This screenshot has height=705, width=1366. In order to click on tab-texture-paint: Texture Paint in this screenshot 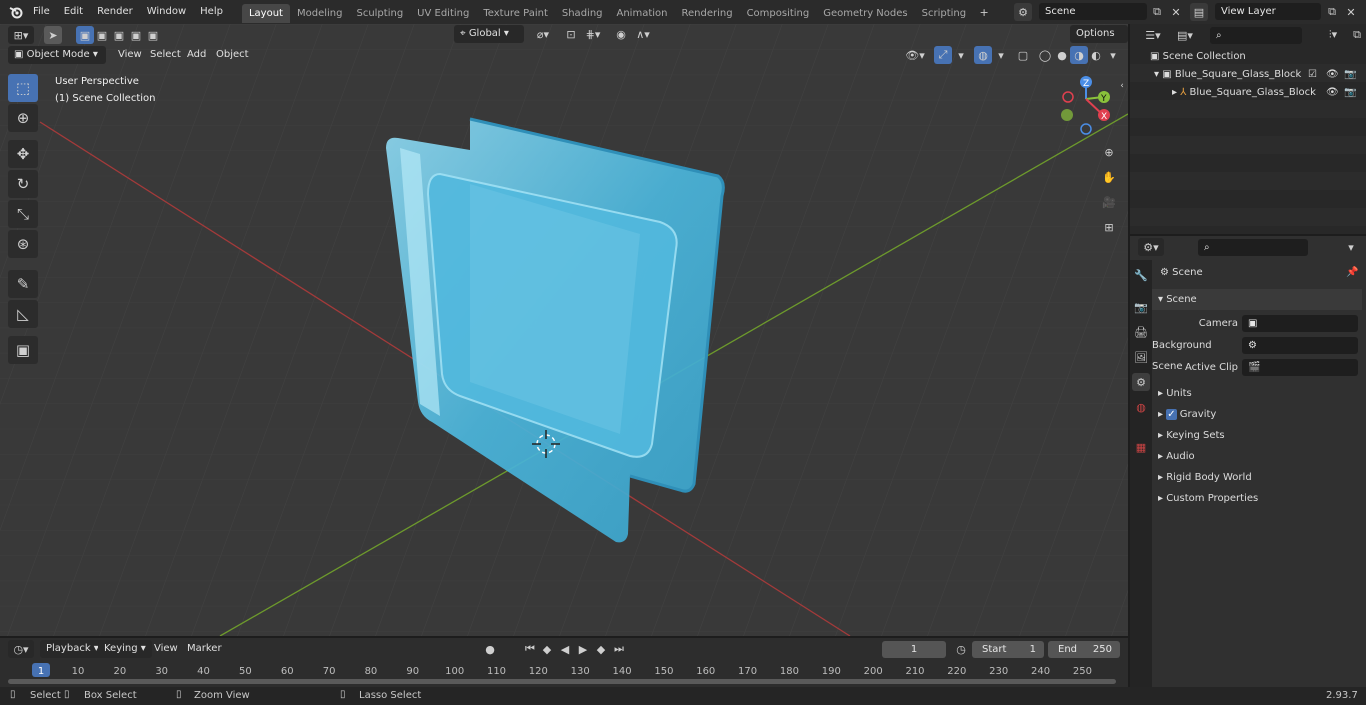, I will do `click(515, 13)`.